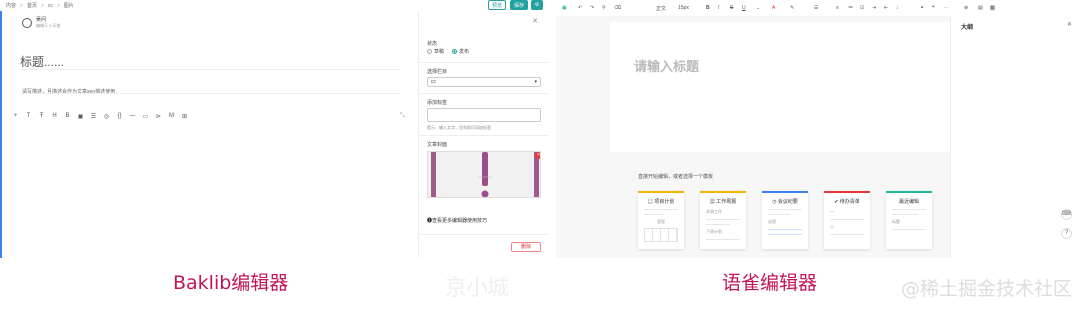  What do you see at coordinates (592, 8) in the screenshot?
I see `redo-icon: ↷` at bounding box center [592, 8].